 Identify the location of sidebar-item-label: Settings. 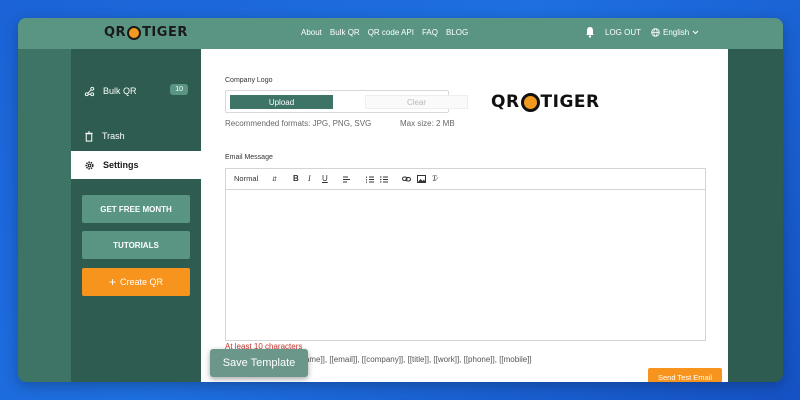
(121, 165).